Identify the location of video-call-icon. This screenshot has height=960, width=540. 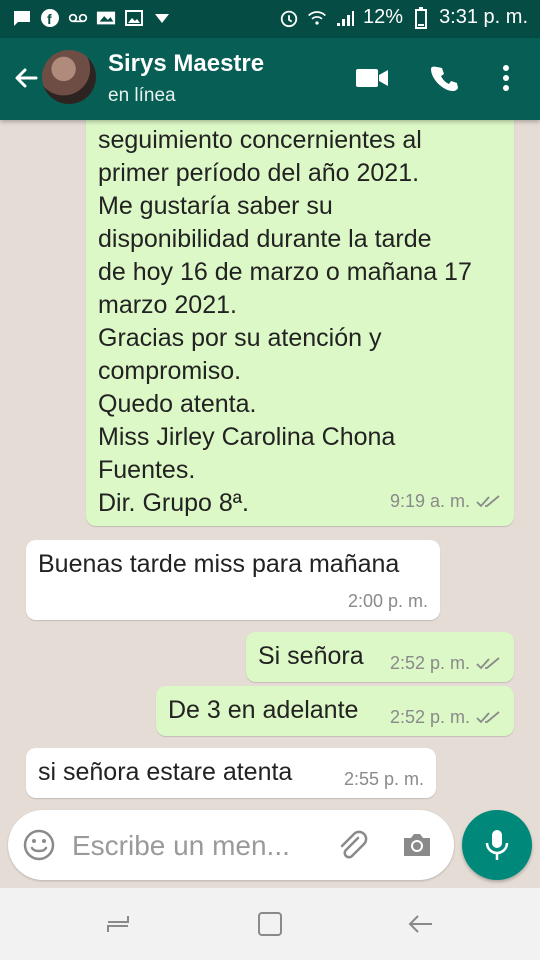
(372, 78).